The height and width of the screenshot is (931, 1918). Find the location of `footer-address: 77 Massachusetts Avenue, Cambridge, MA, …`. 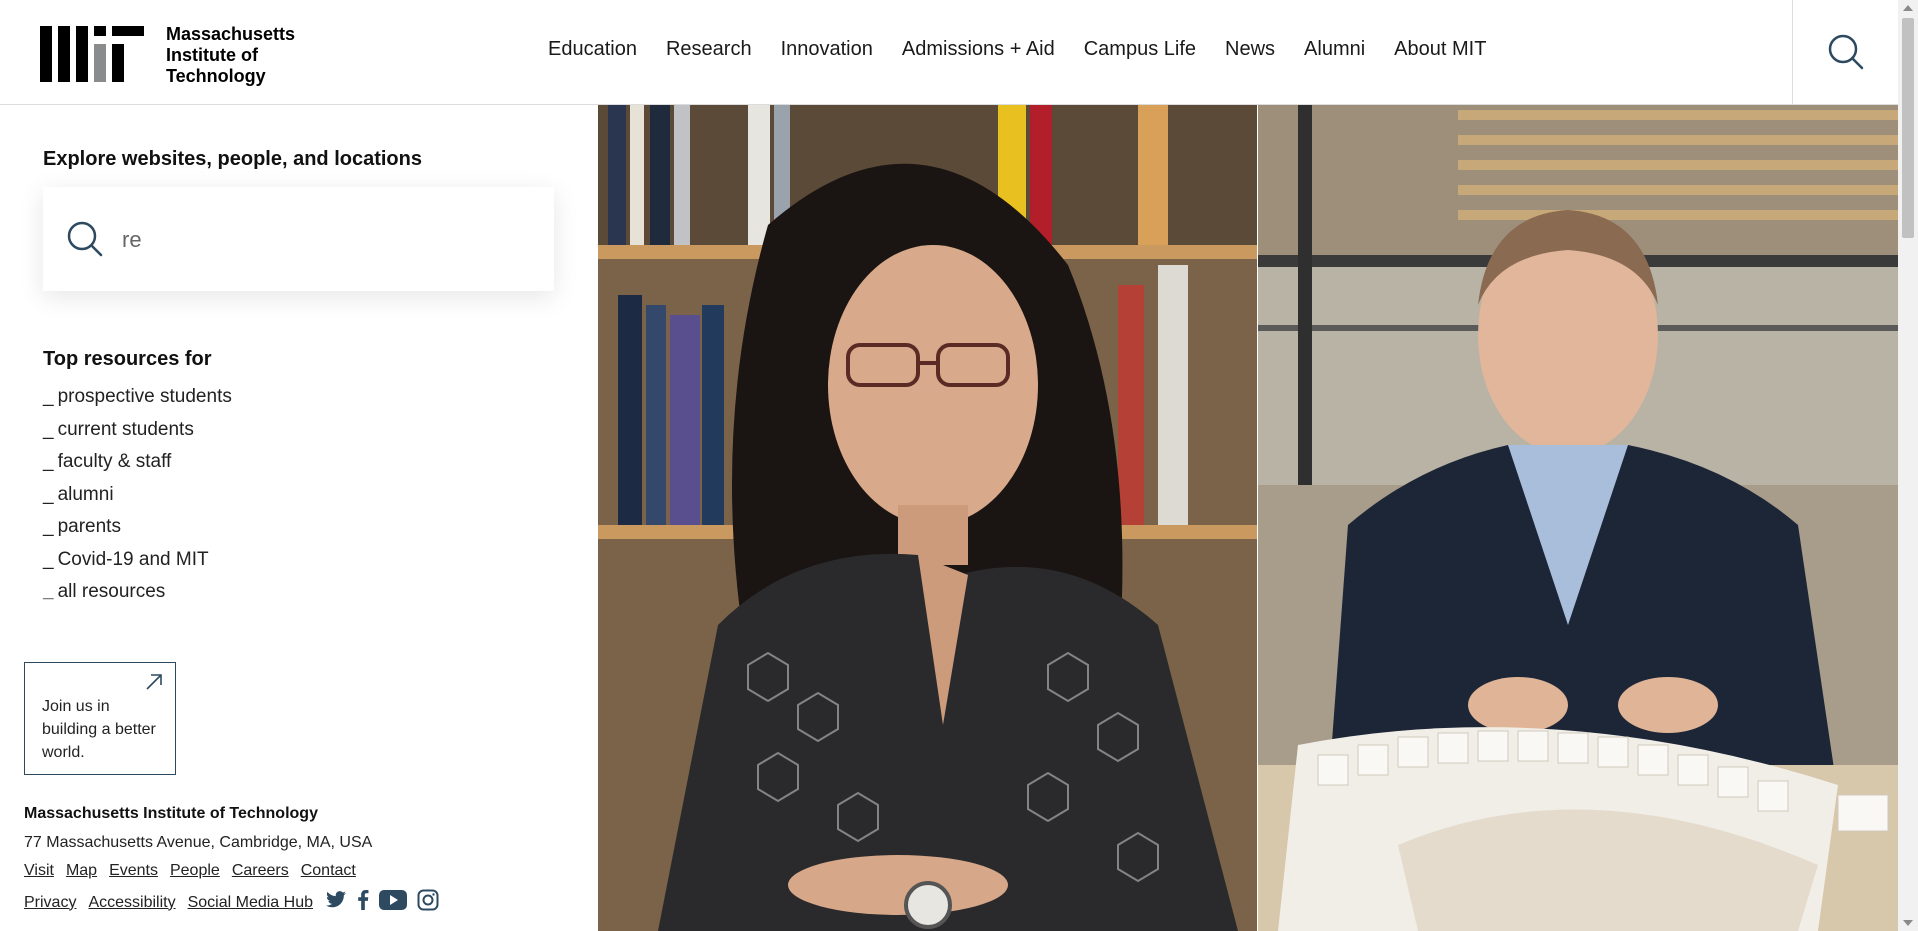

footer-address: 77 Massachusetts Avenue, Cambridge, MA, … is located at coordinates (198, 842).